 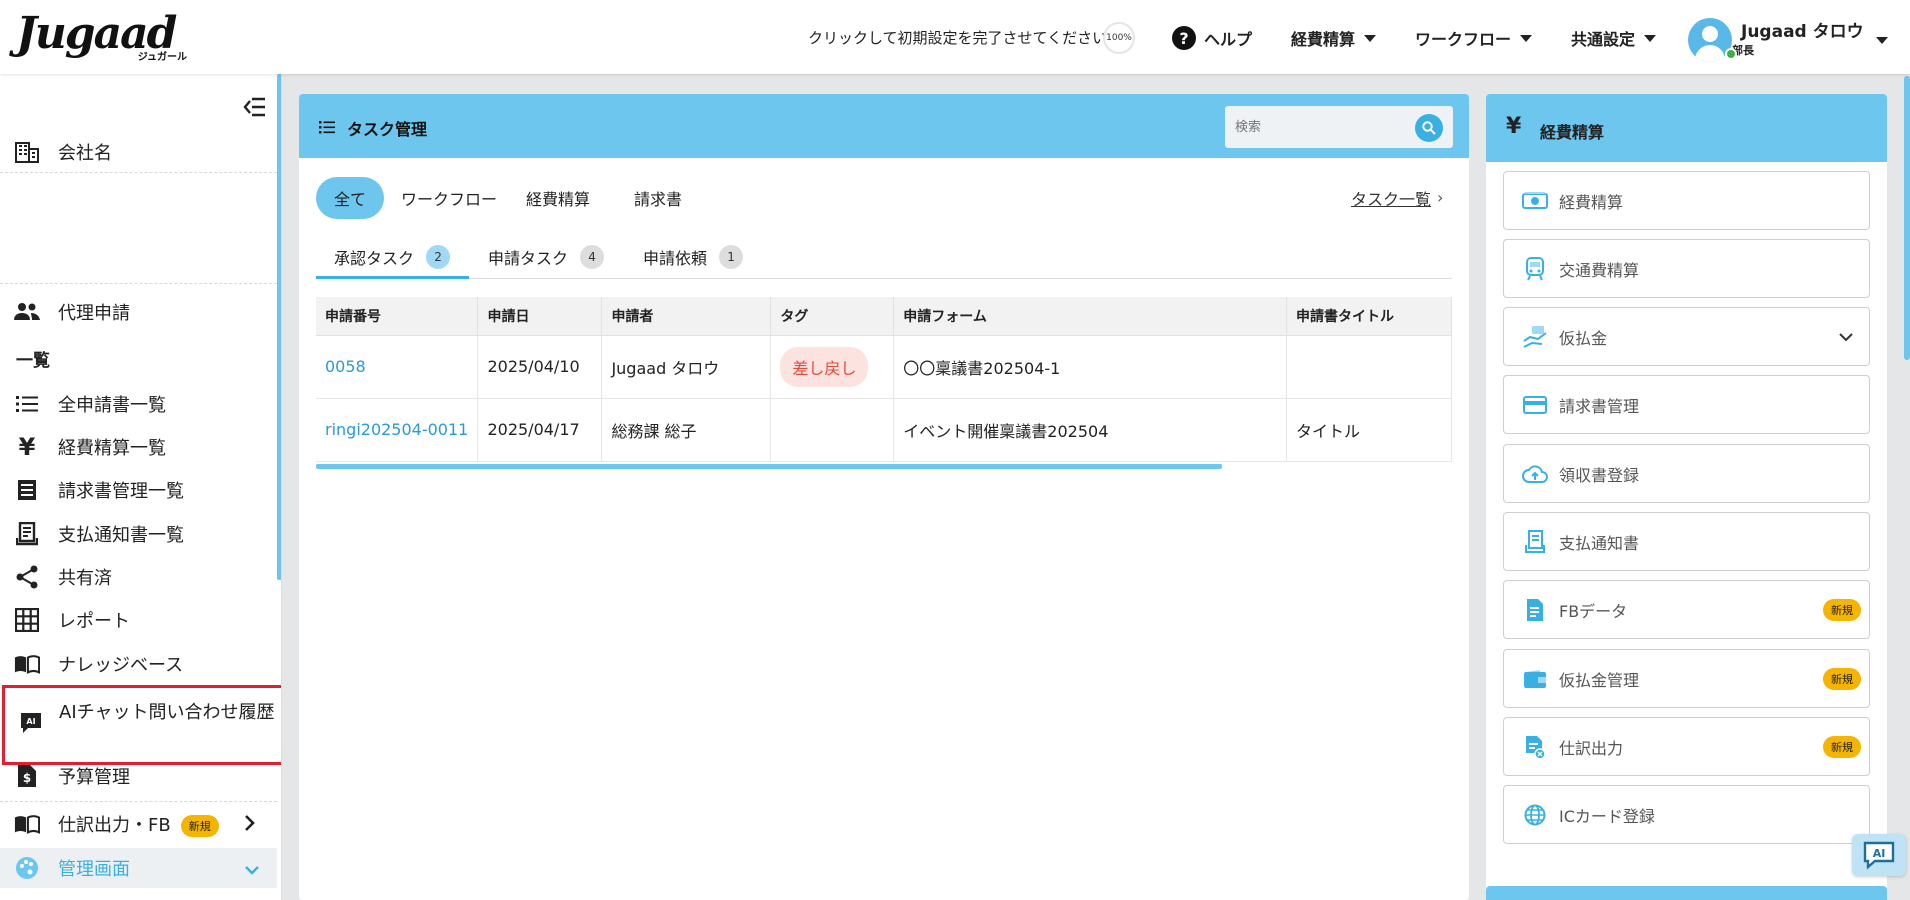 I want to click on user-menu: Jugaad タロウ 部長, so click(x=1788, y=40).